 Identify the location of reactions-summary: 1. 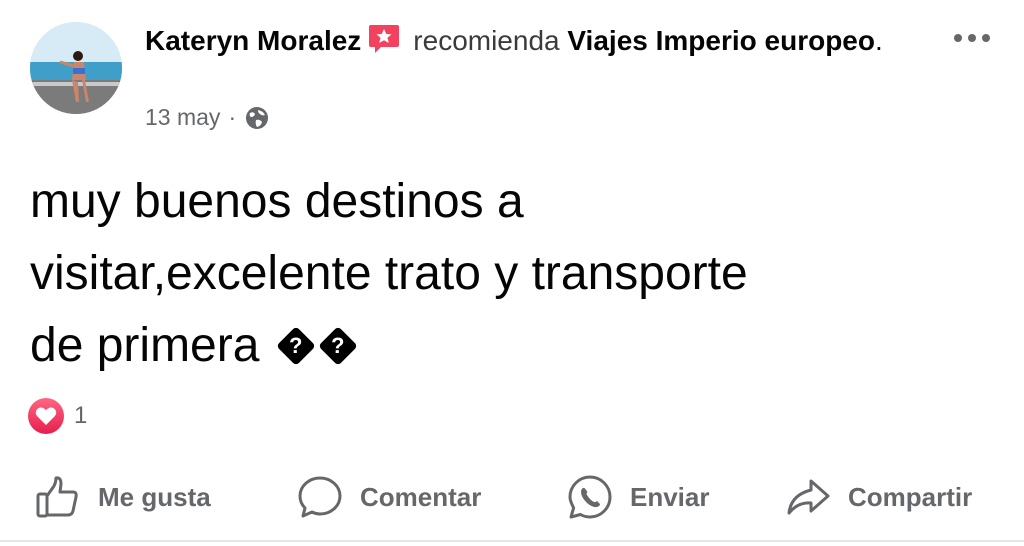
(57, 416).